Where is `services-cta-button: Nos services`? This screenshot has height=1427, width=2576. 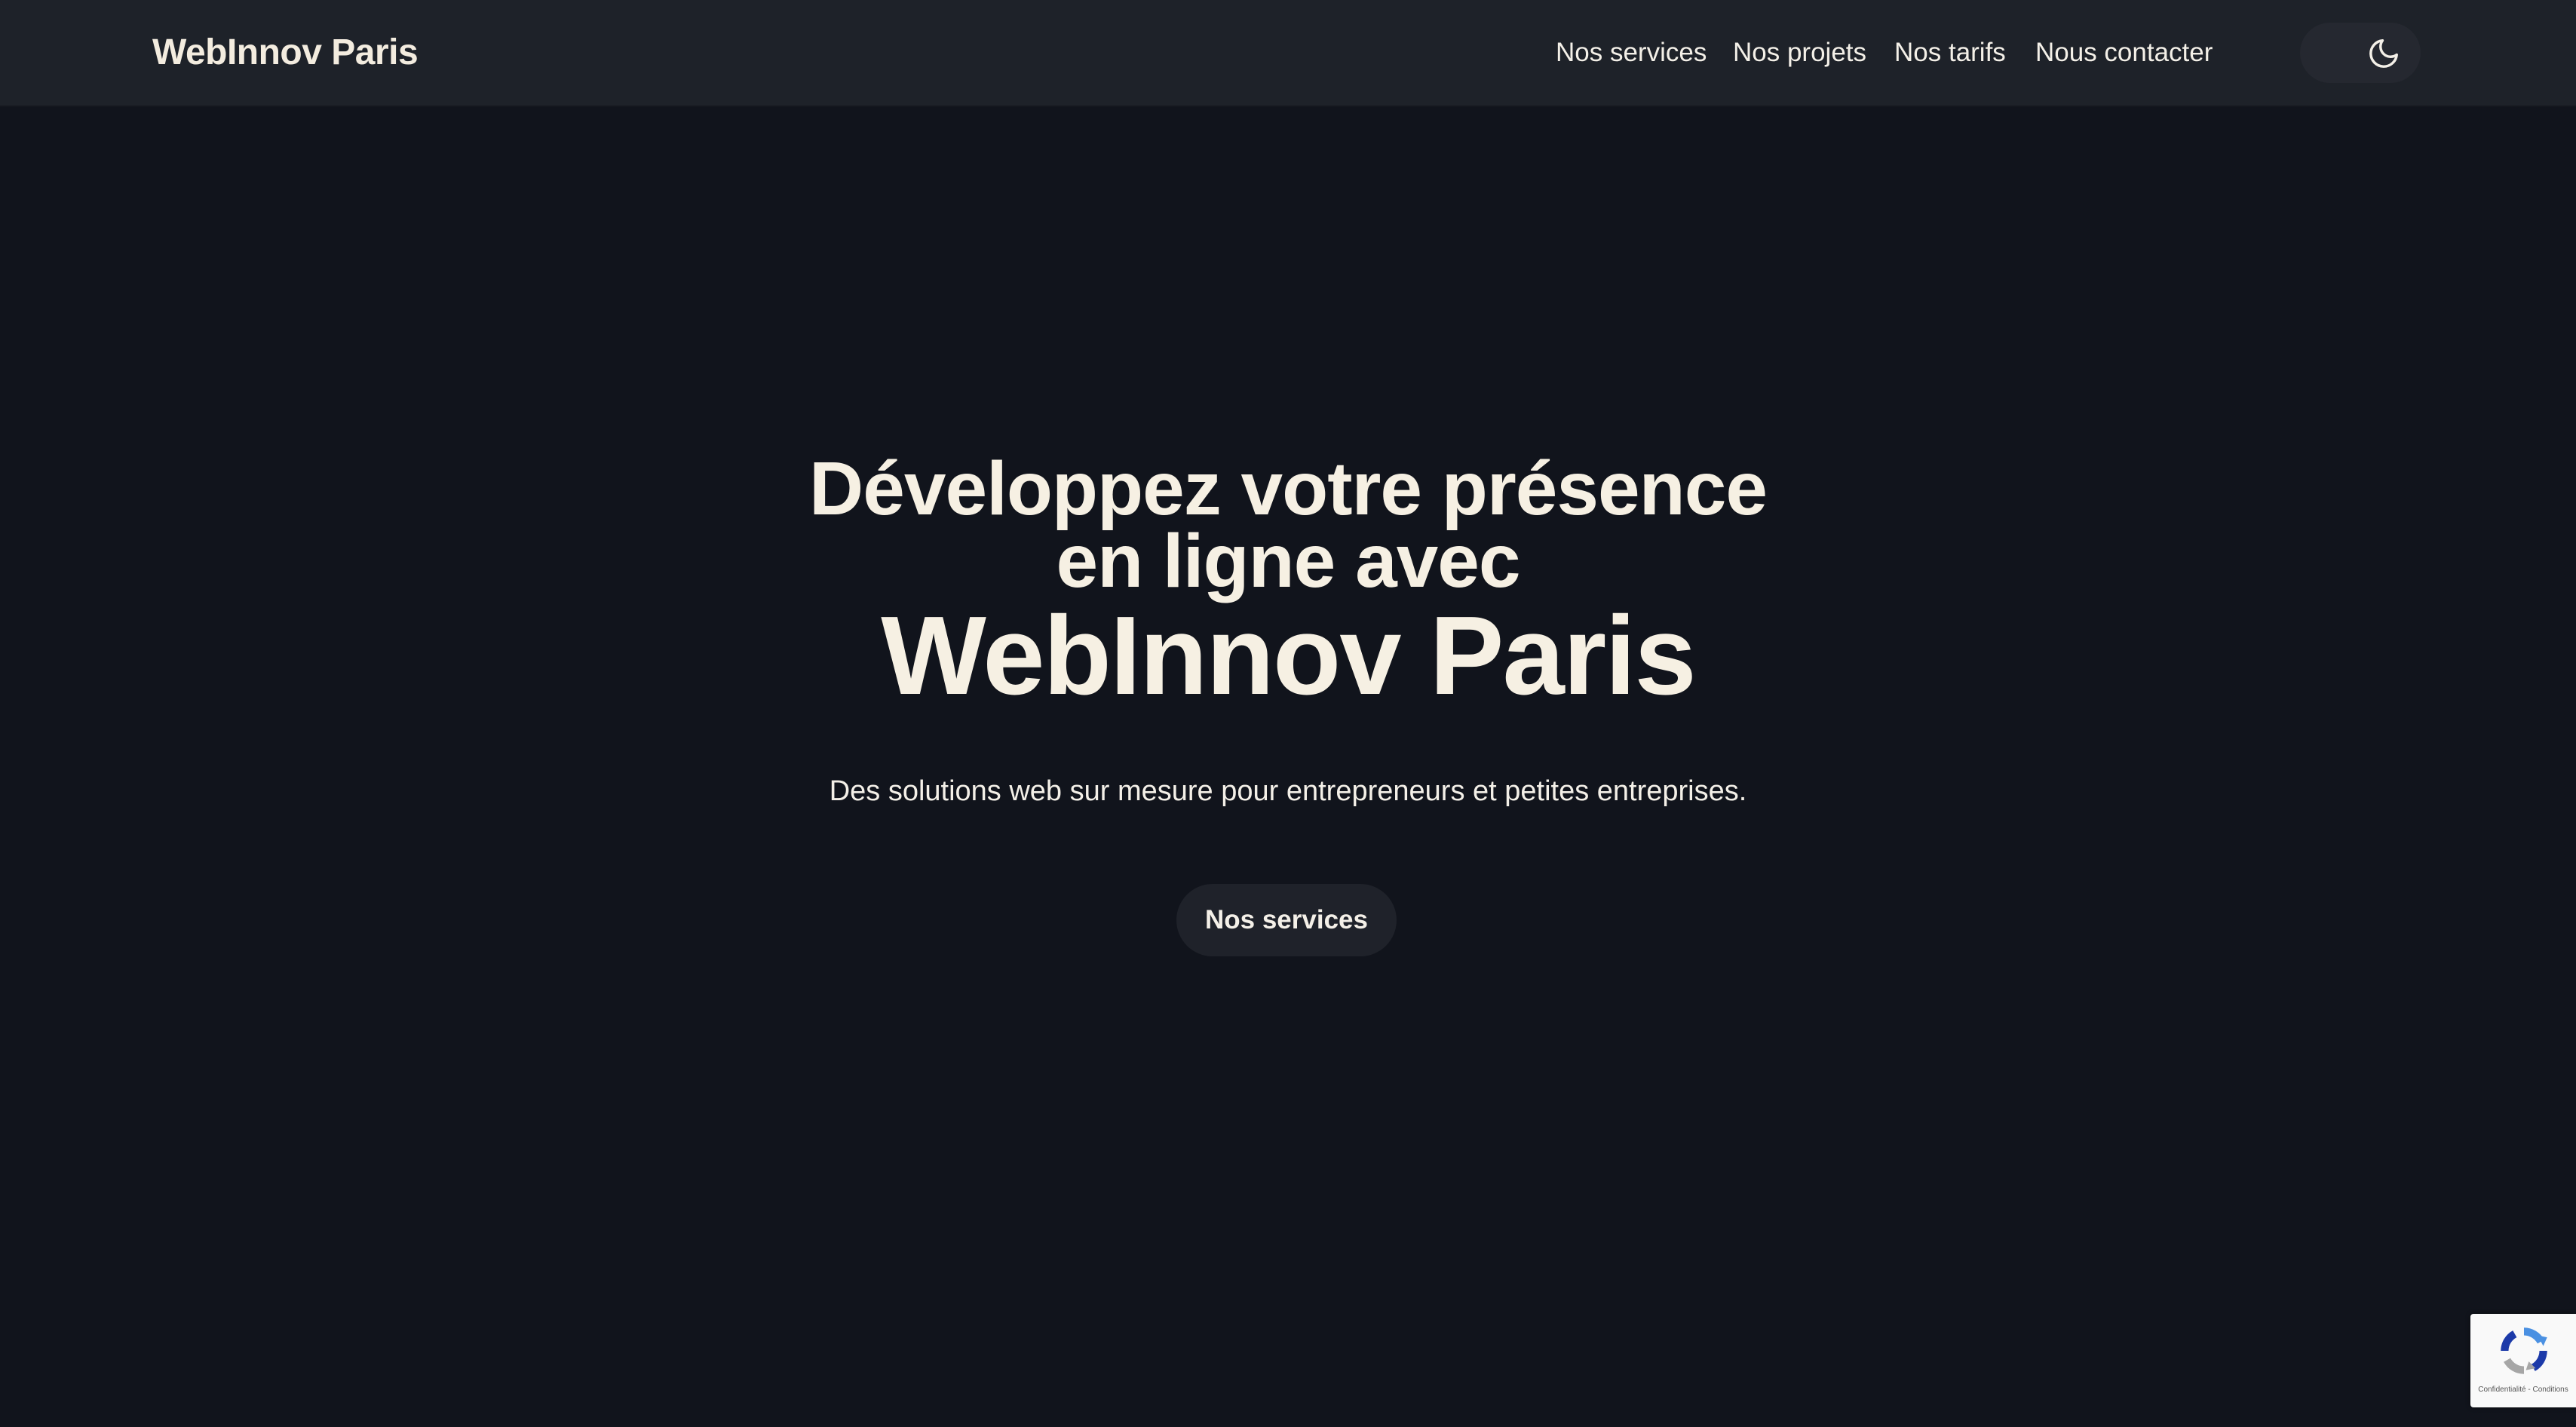 services-cta-button: Nos services is located at coordinates (1286, 920).